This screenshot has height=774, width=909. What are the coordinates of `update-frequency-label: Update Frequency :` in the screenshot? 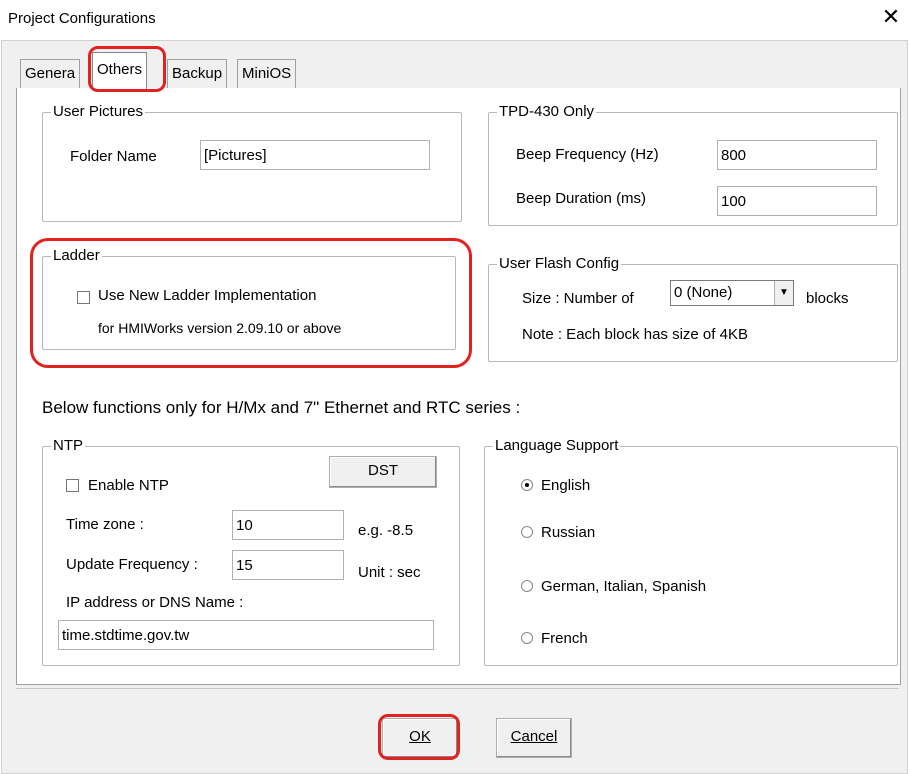 It's located at (132, 564).